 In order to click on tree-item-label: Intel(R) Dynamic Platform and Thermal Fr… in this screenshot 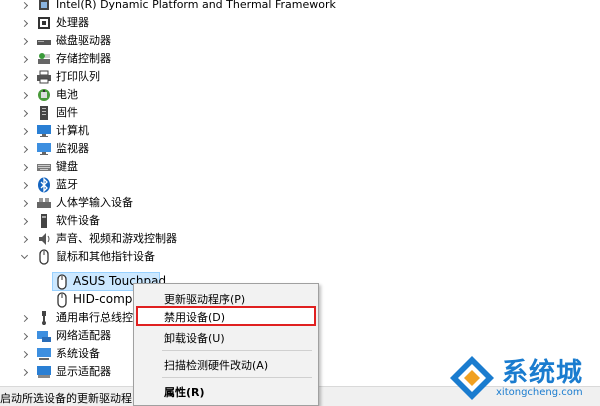, I will do `click(196, 5)`.